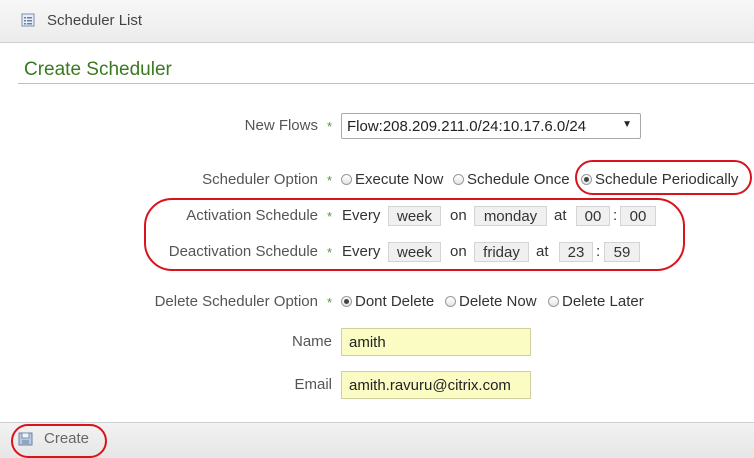 Image resolution: width=754 pixels, height=458 pixels. What do you see at coordinates (252, 215) in the screenshot?
I see `activation-schedule-label: Activation Schedule` at bounding box center [252, 215].